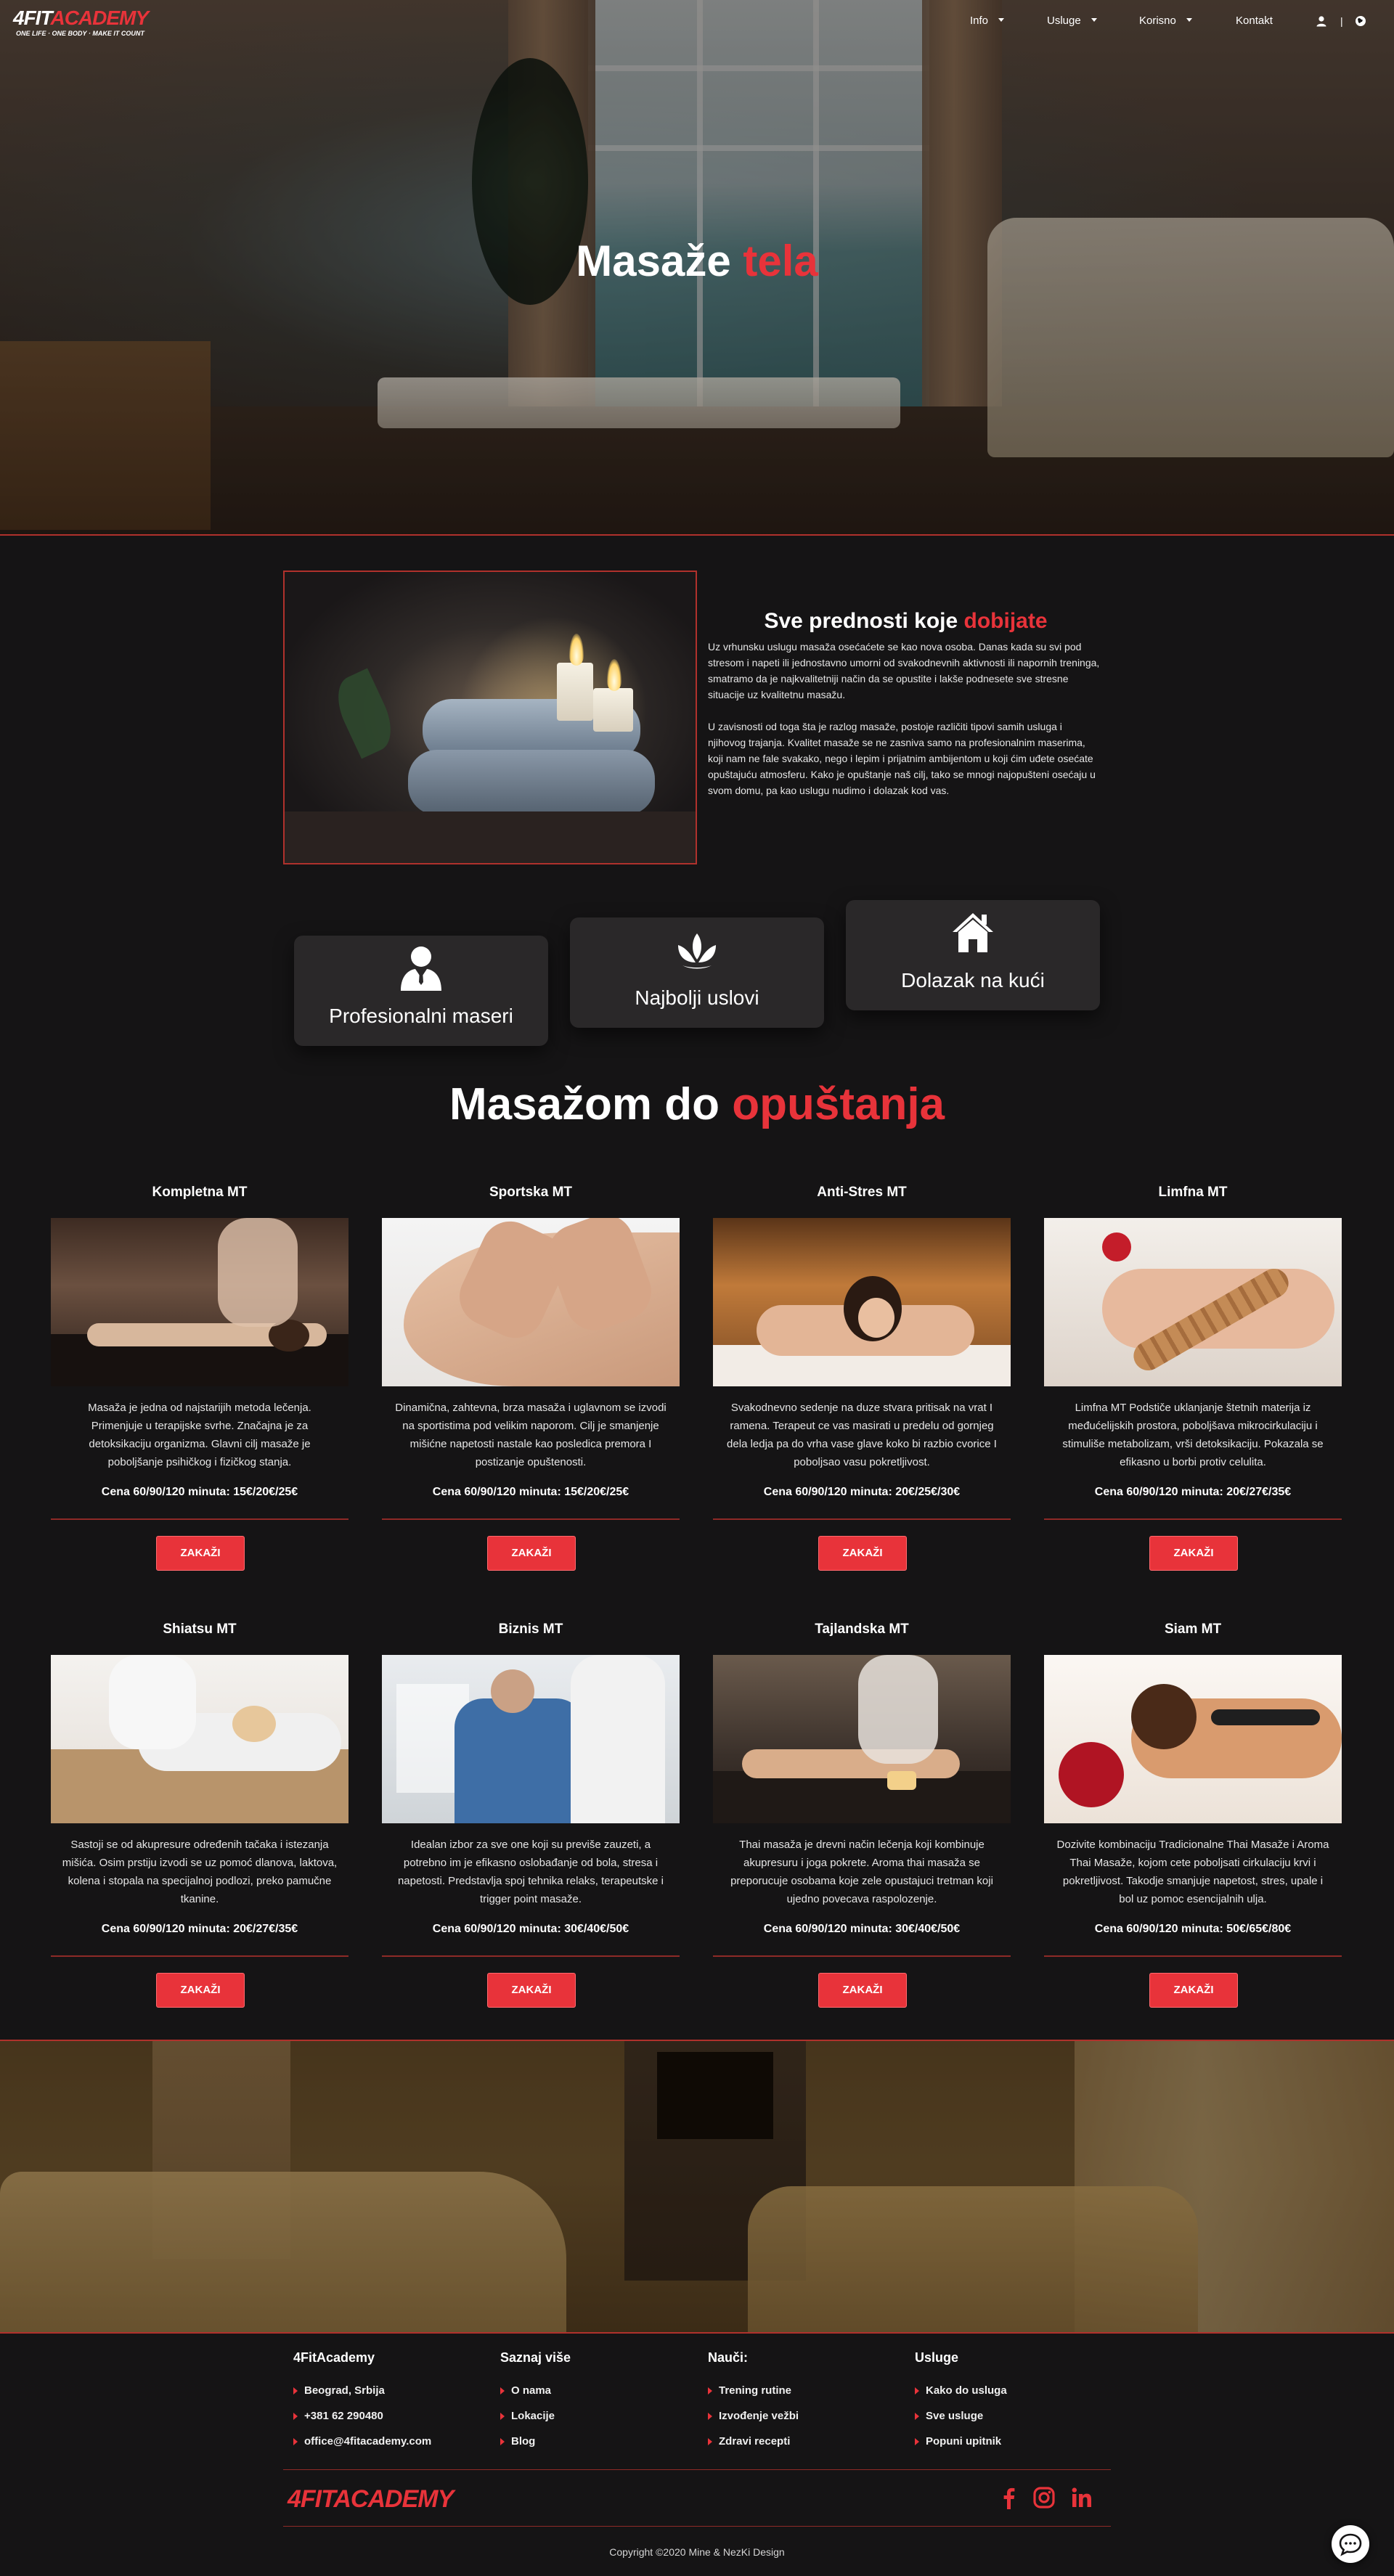 This screenshot has width=1394, height=2576. I want to click on about-title-main: Sve prednosti koje, so click(861, 621).